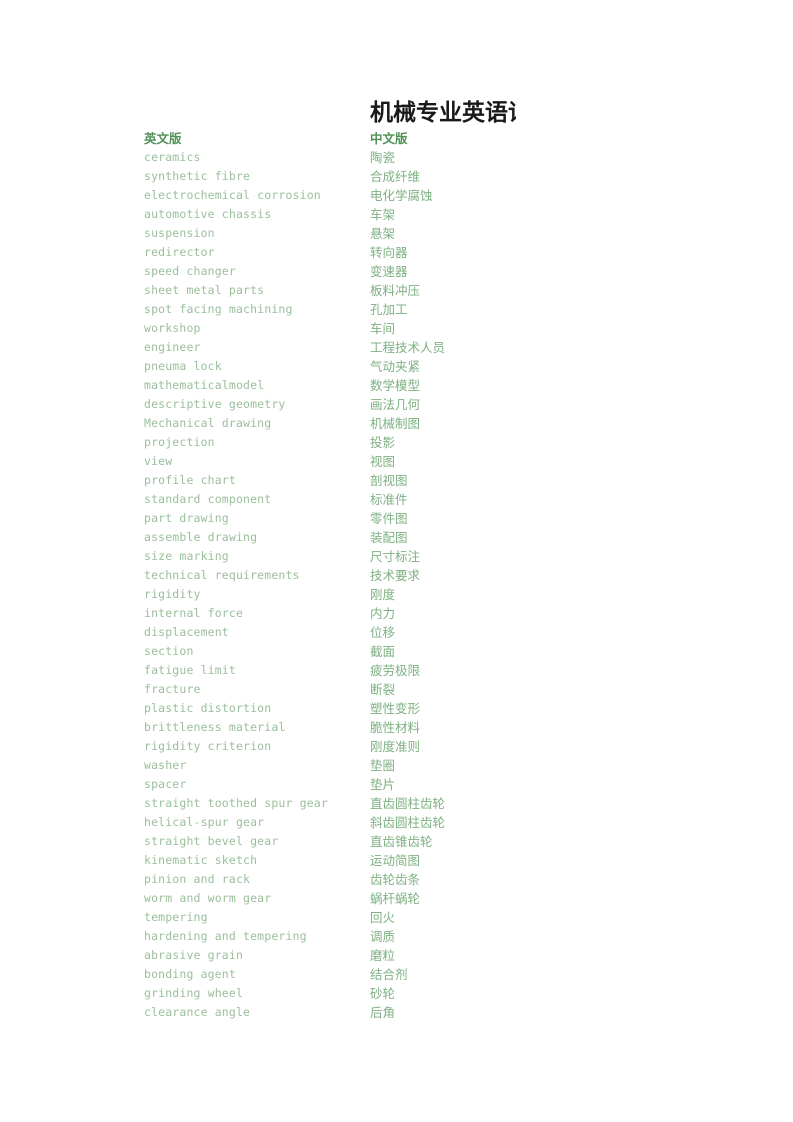 The image size is (793, 1122). I want to click on term-chinese: 砂轮, so click(383, 993).